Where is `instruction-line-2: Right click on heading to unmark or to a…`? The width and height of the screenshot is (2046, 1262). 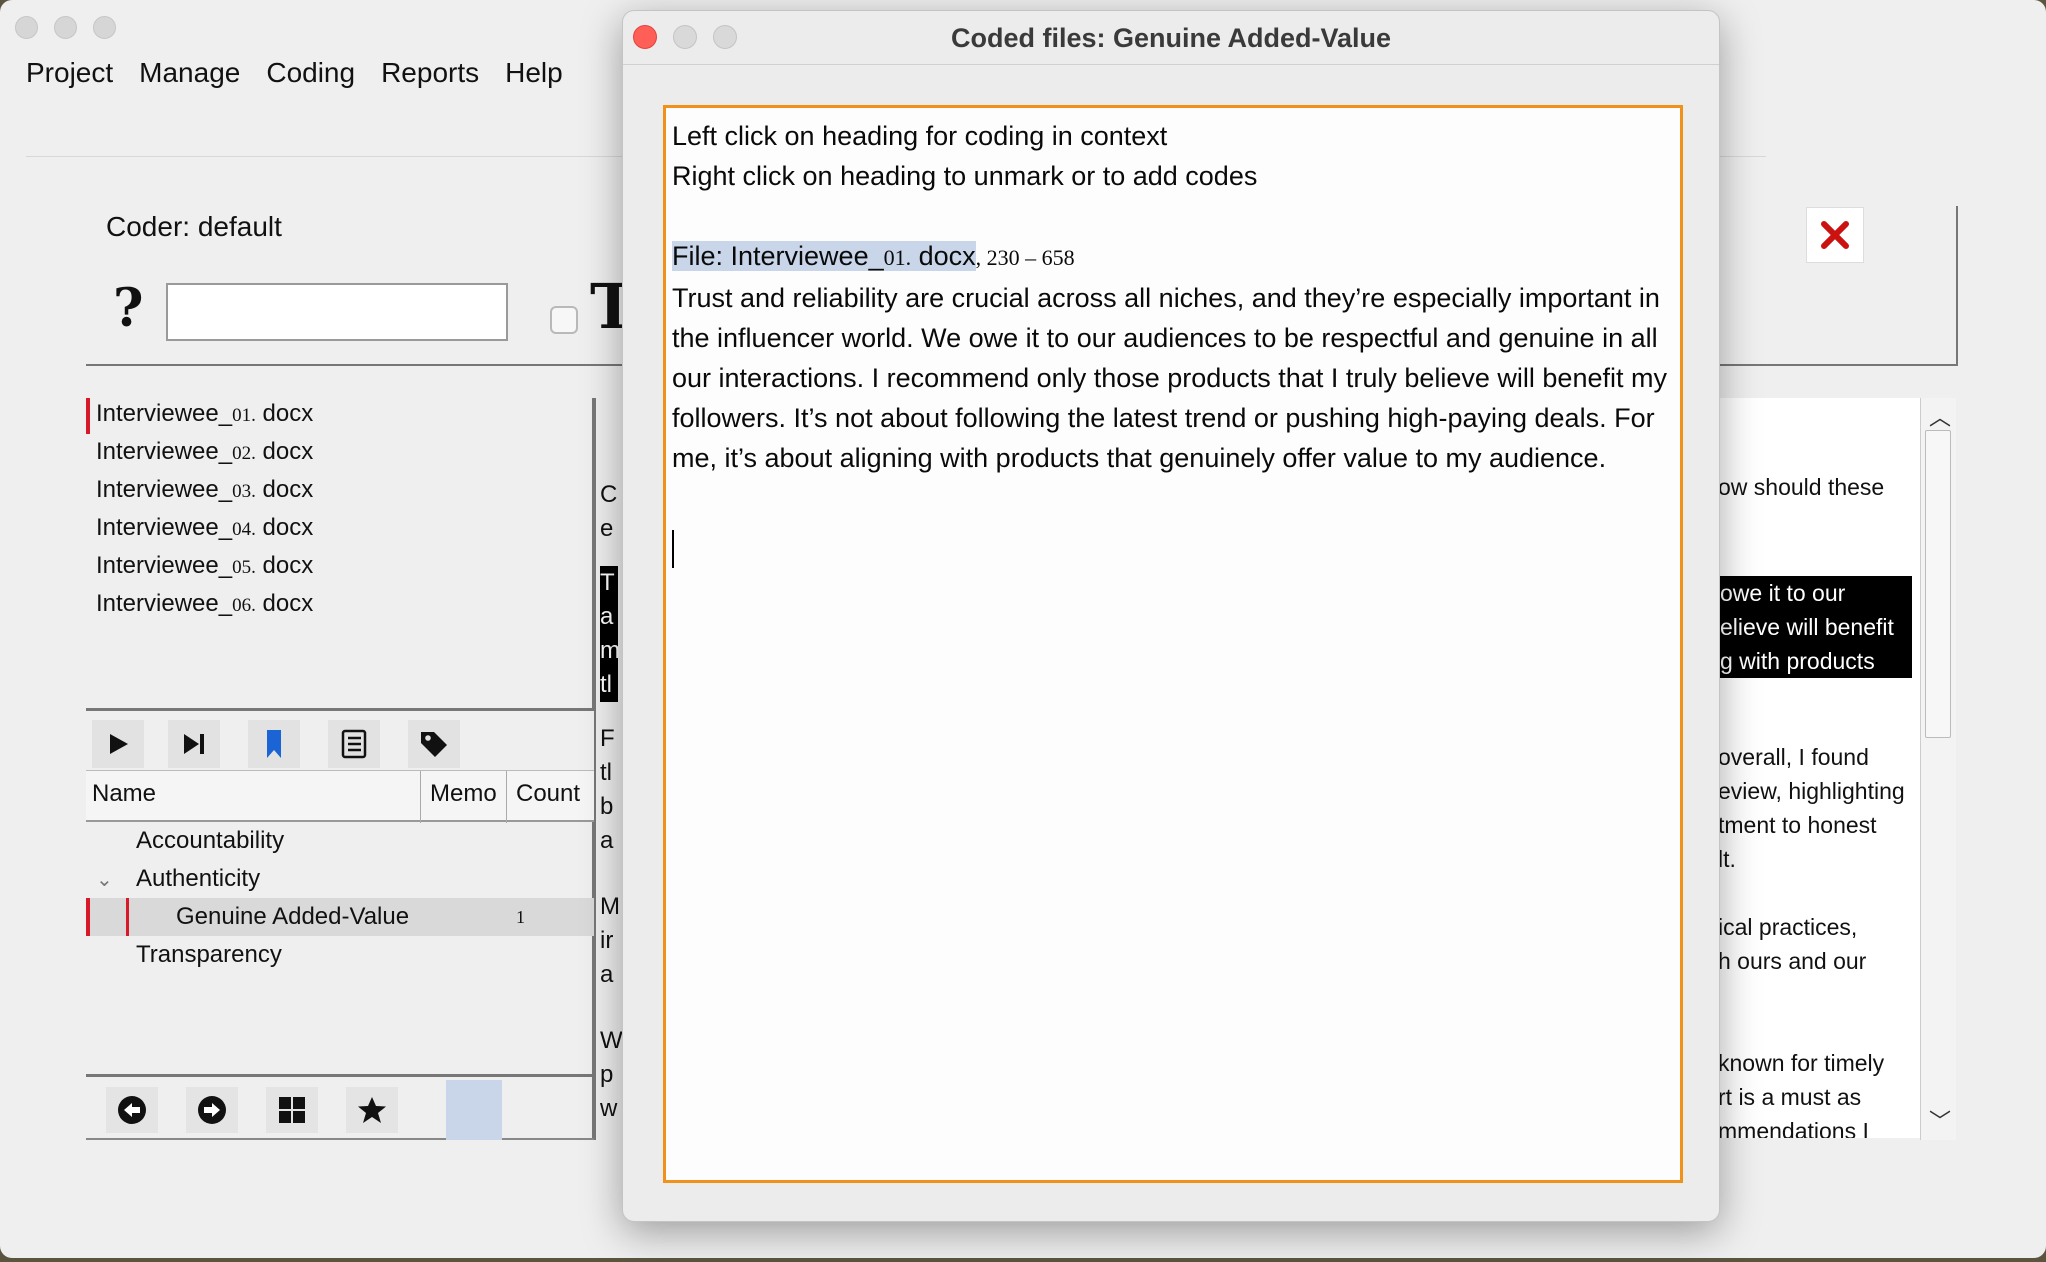 instruction-line-2: Right click on heading to unmark or to a… is located at coordinates (965, 176).